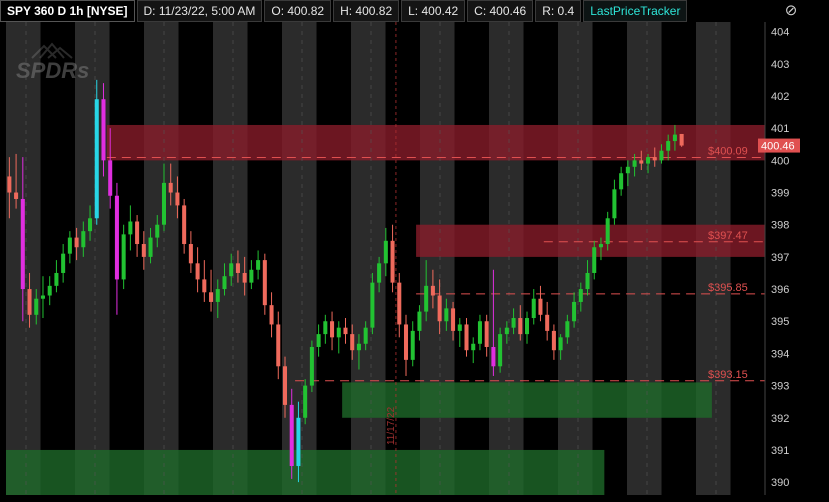 This screenshot has width=829, height=502. Describe the element at coordinates (780, 258) in the screenshot. I see `y-tick-label: 397` at that location.